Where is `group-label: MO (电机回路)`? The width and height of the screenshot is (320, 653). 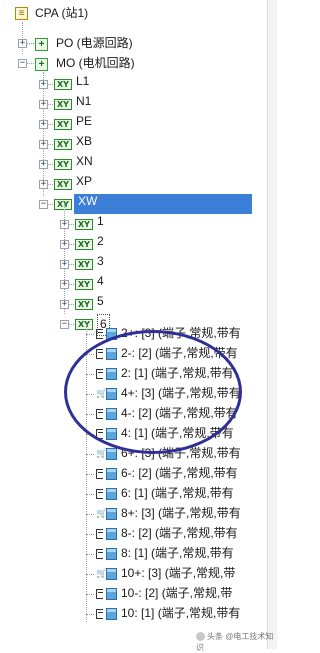 group-label: MO (电机回路) is located at coordinates (95, 64).